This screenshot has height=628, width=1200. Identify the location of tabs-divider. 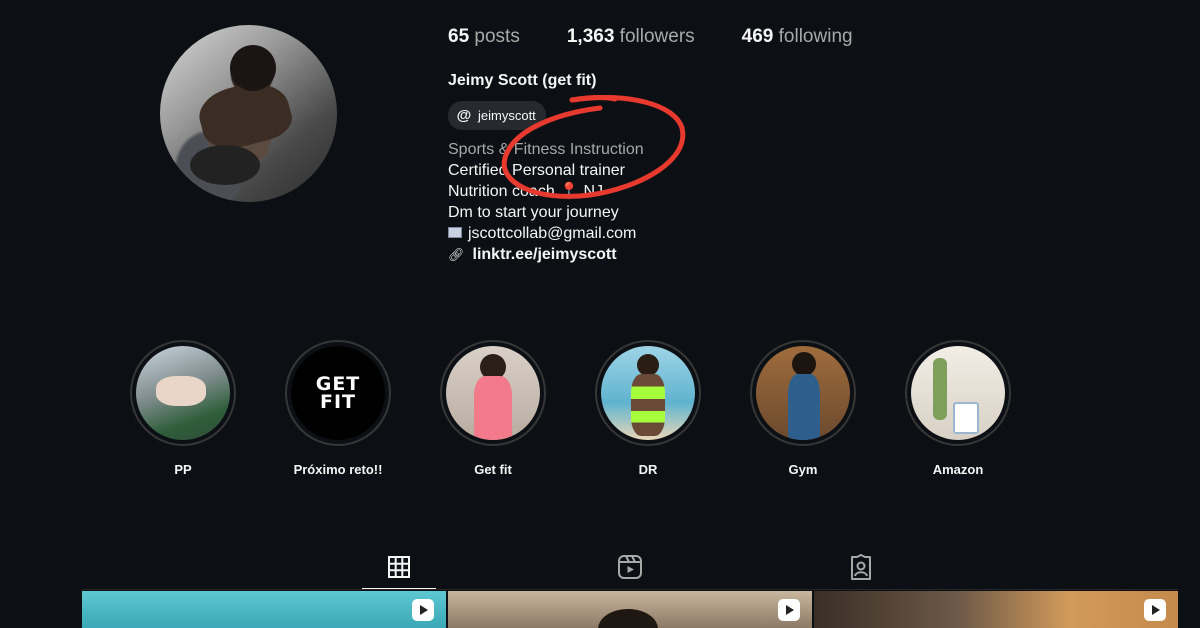
(630, 589).